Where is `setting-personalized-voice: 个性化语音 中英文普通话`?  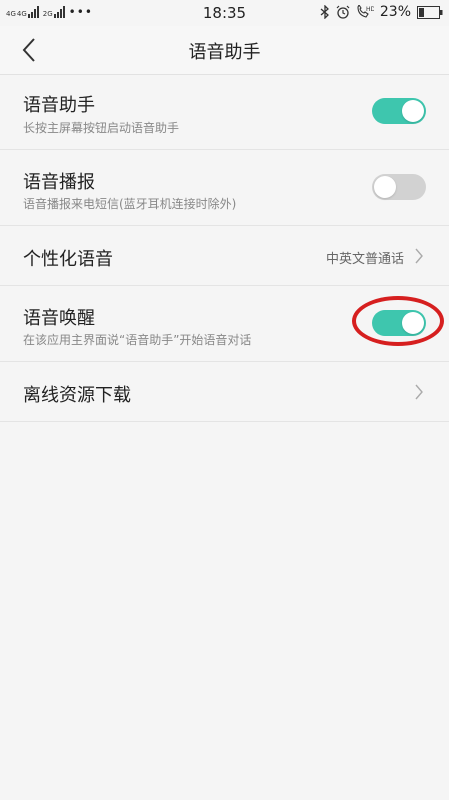 setting-personalized-voice: 个性化语音 中英文普通话 is located at coordinates (224, 256).